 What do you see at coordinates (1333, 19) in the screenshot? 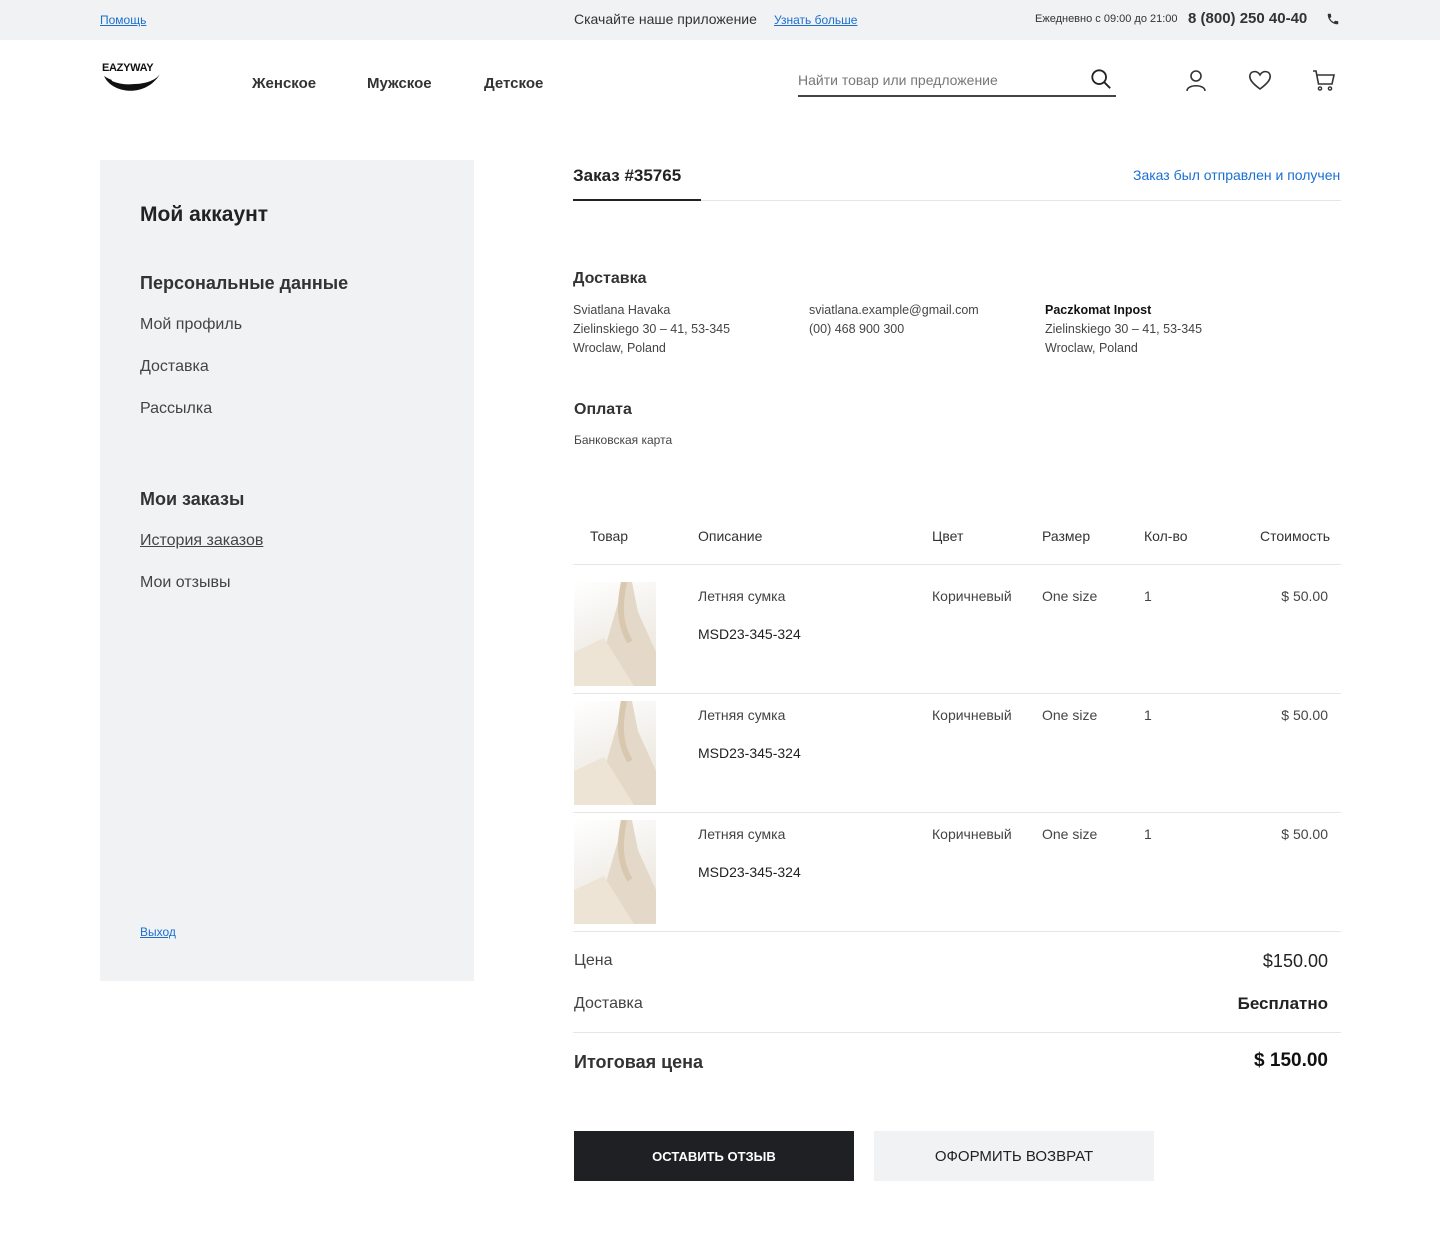
I see `phone-icon` at bounding box center [1333, 19].